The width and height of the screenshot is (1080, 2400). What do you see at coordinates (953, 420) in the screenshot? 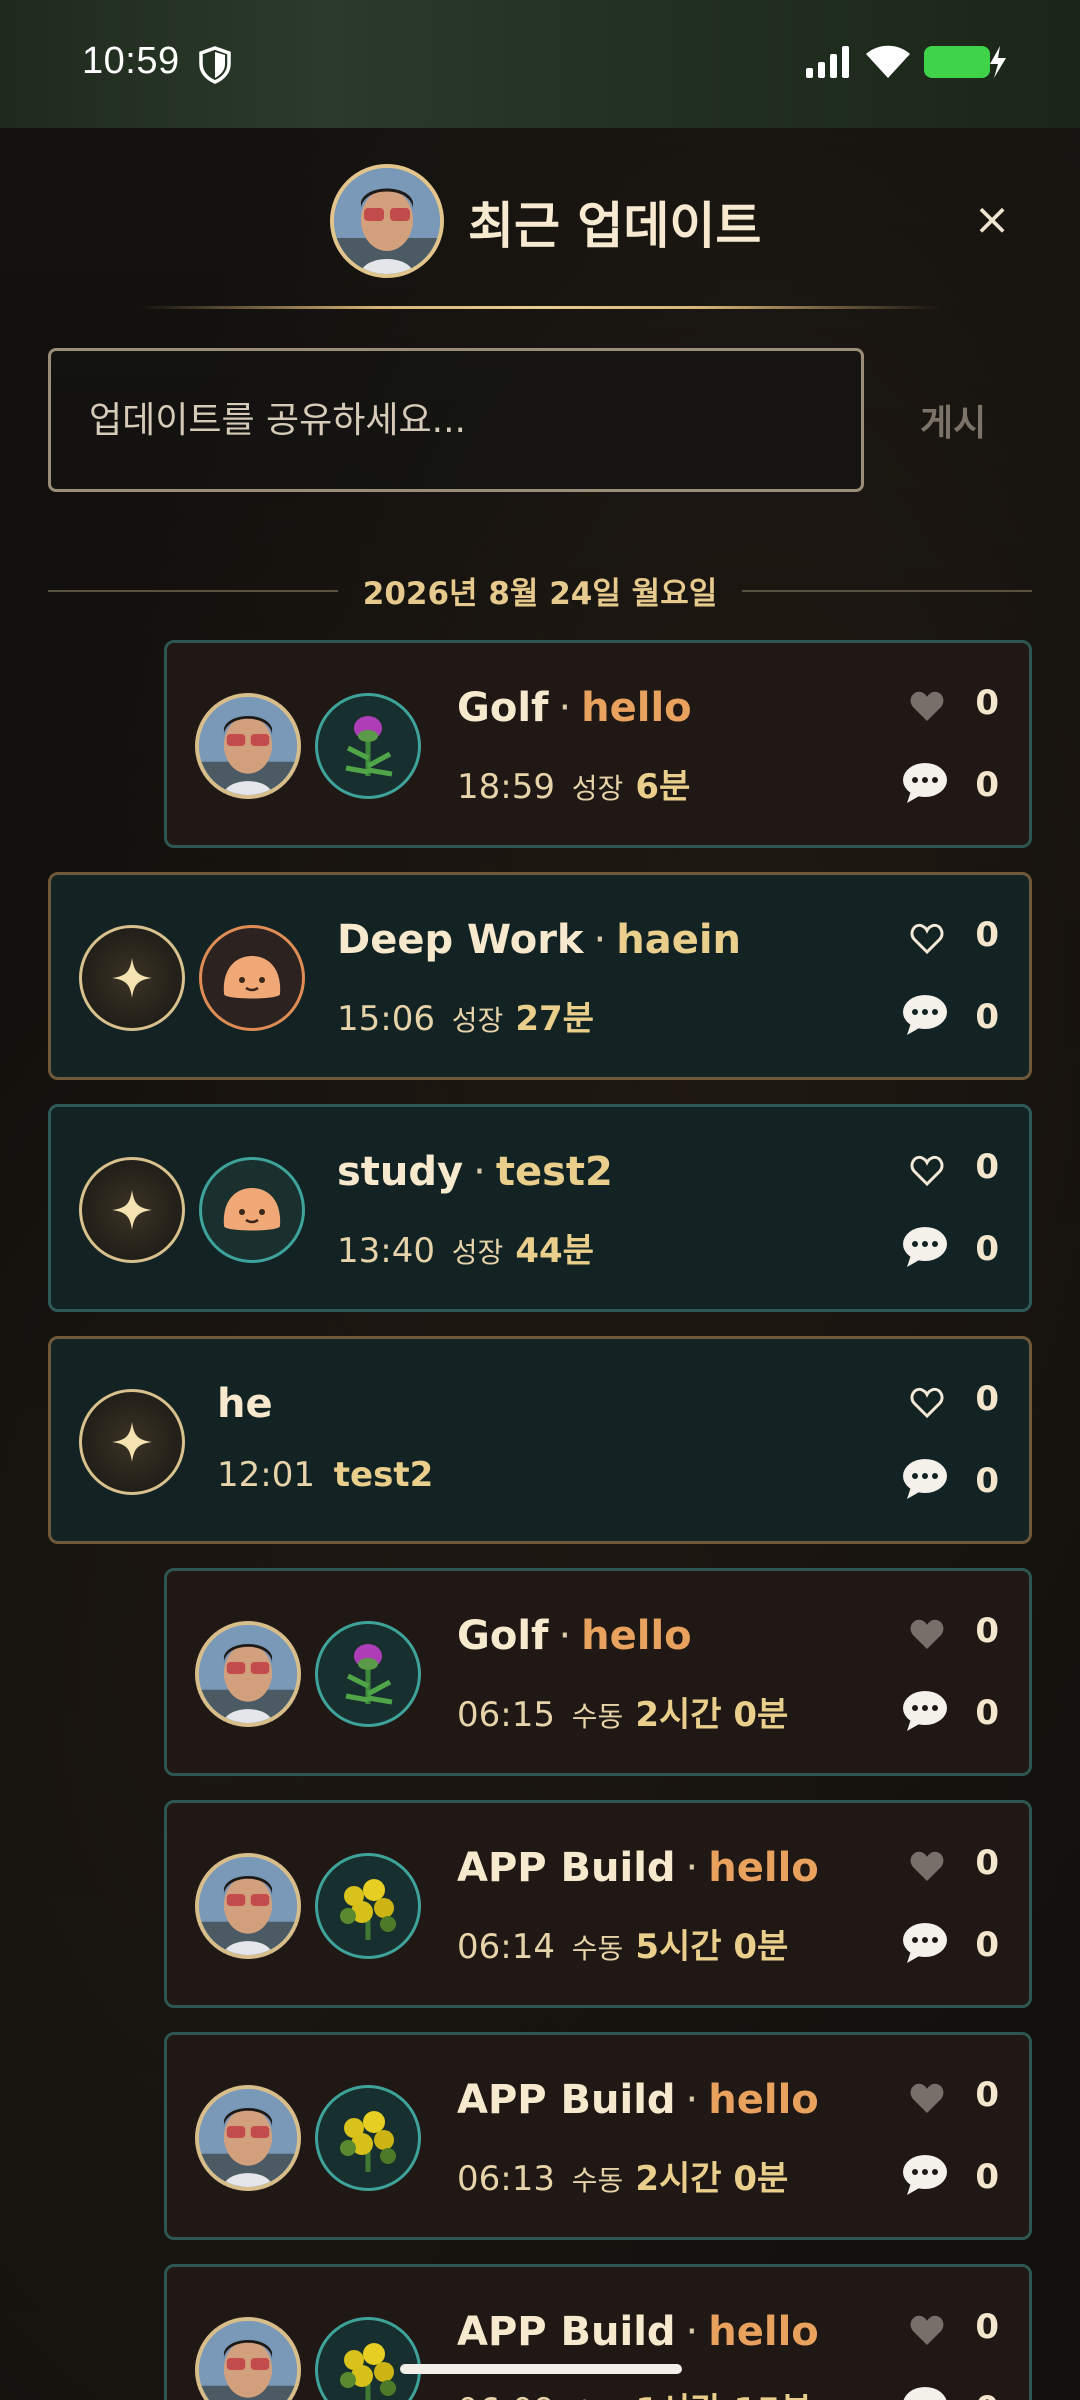
I see `post-button: 게시` at bounding box center [953, 420].